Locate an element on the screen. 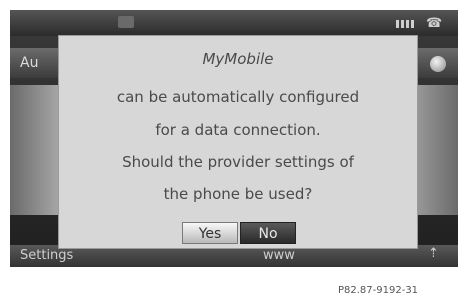 The width and height of the screenshot is (465, 305). arrow-icon: ⇡ is located at coordinates (433, 253).